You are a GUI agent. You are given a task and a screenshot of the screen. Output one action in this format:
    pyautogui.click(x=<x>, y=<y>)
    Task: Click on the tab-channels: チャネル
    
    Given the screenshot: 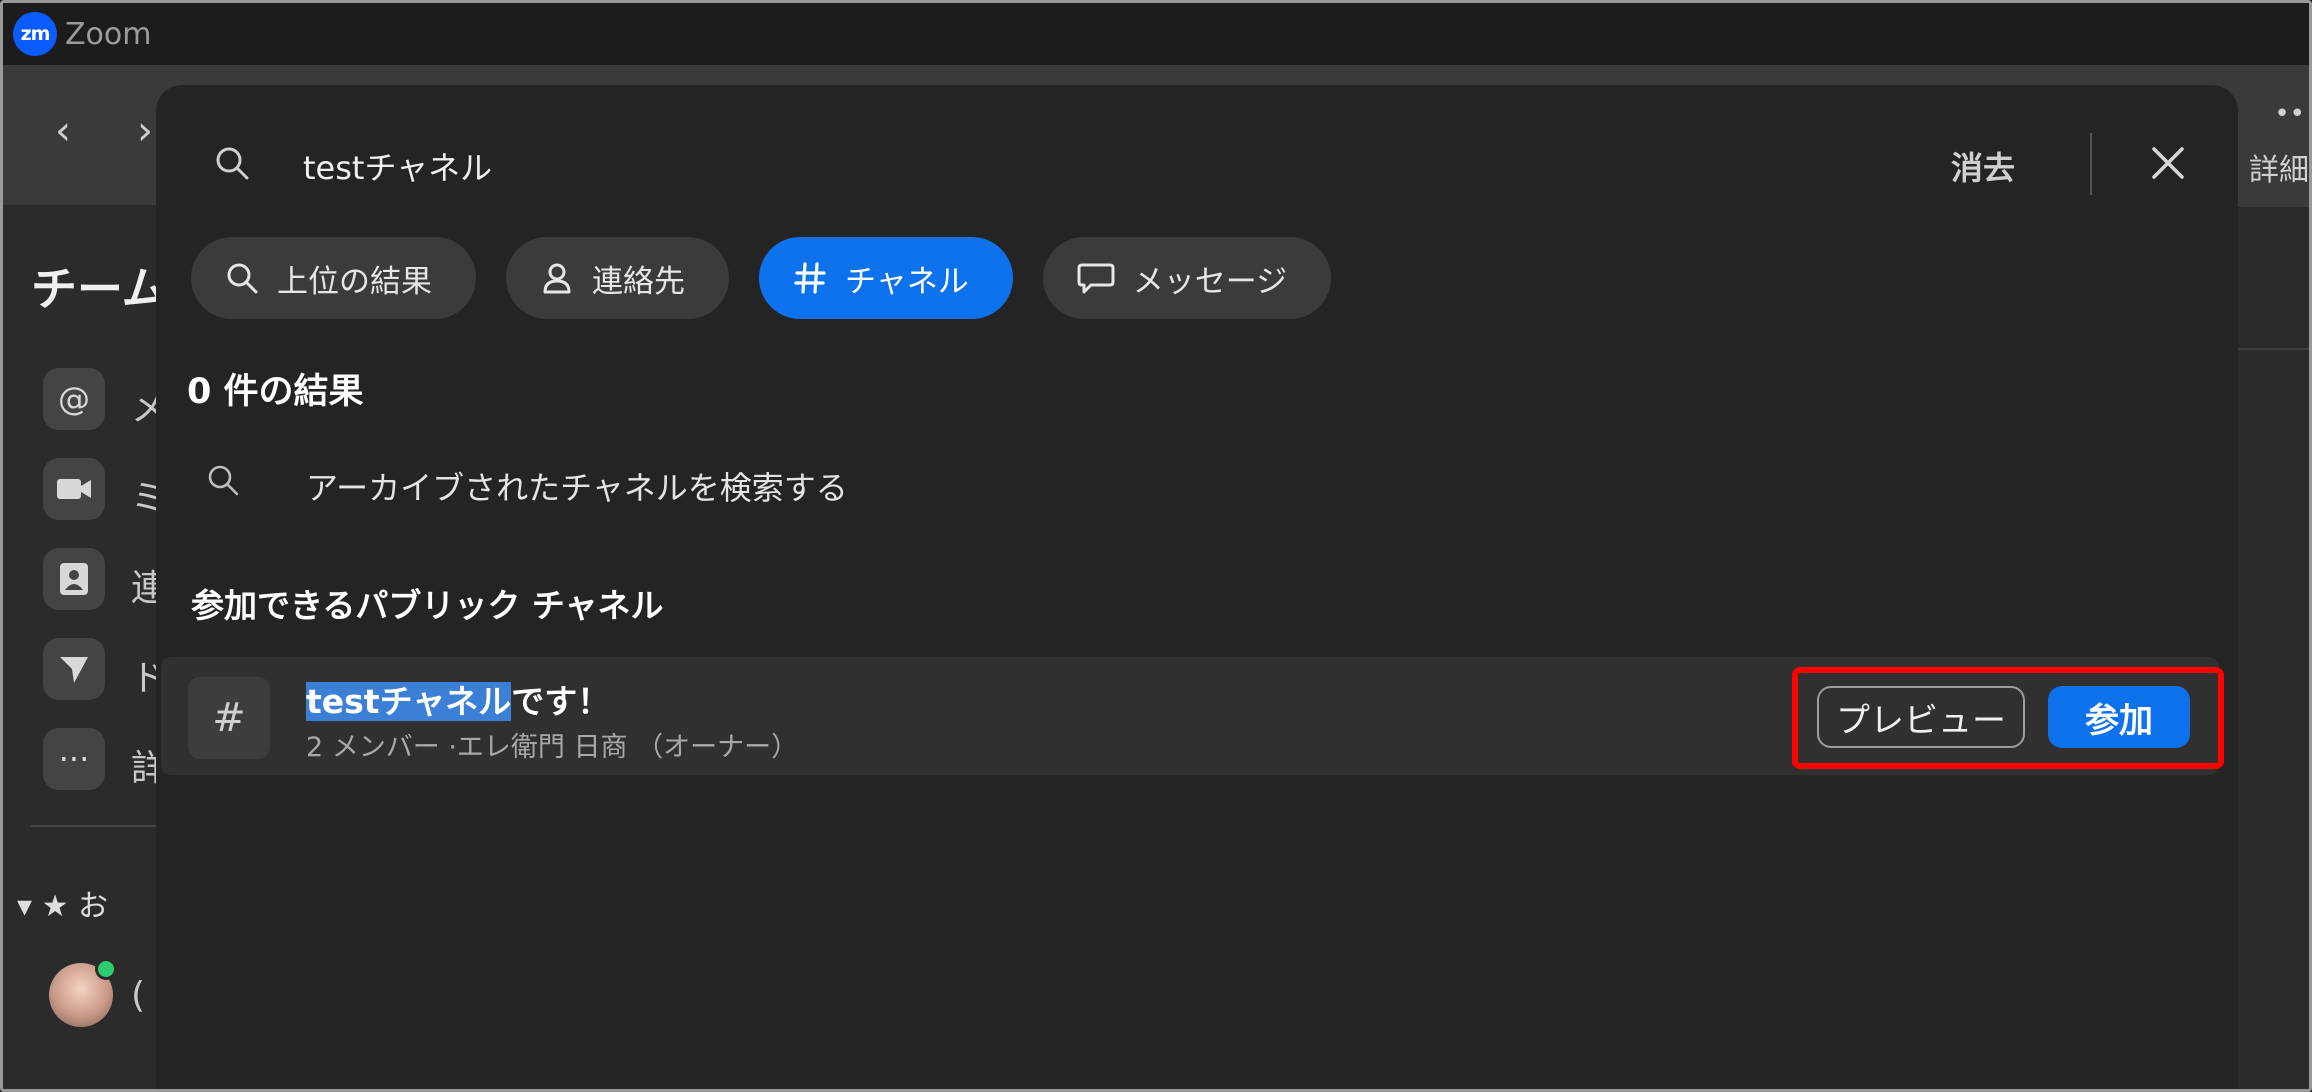 What is the action you would take?
    pyautogui.click(x=886, y=278)
    